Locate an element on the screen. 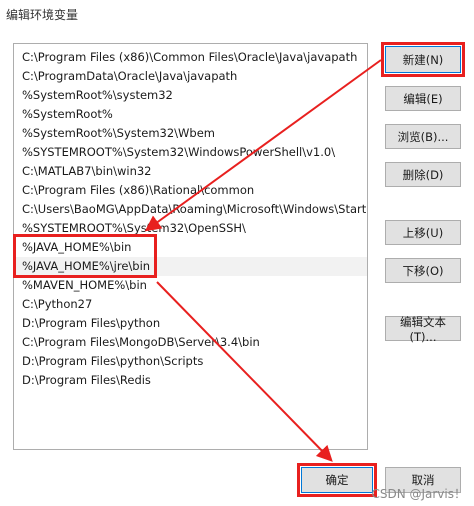 The height and width of the screenshot is (506, 474). list-item: D:\Program Files\python is located at coordinates (190, 323).